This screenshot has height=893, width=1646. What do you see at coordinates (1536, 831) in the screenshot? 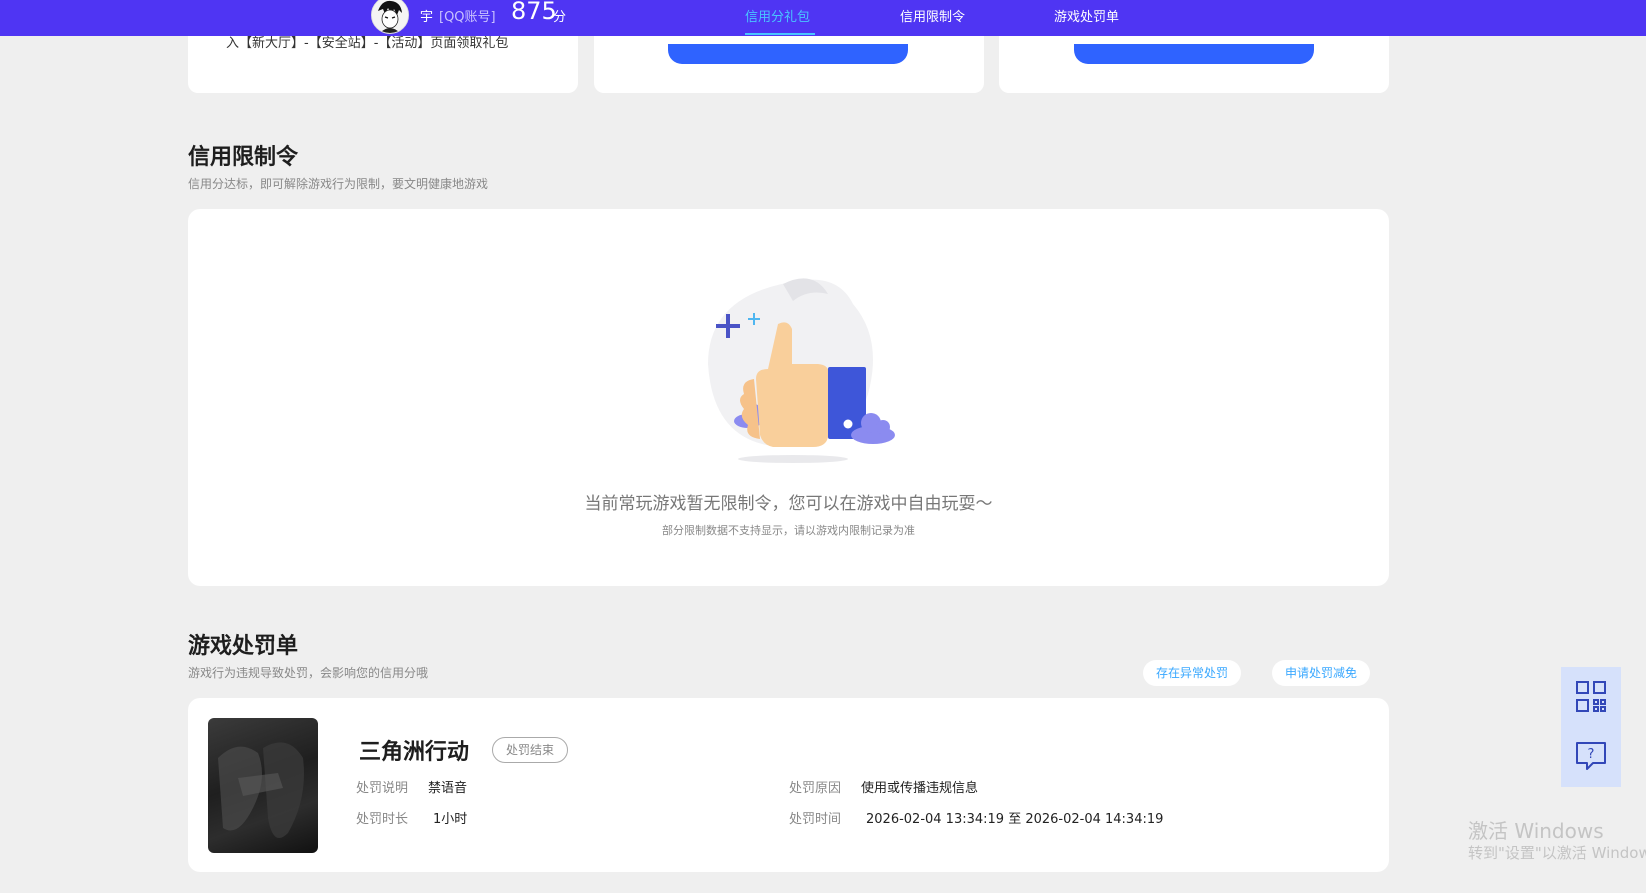
I see `windows-activation-watermark: 激活 Windows` at bounding box center [1536, 831].